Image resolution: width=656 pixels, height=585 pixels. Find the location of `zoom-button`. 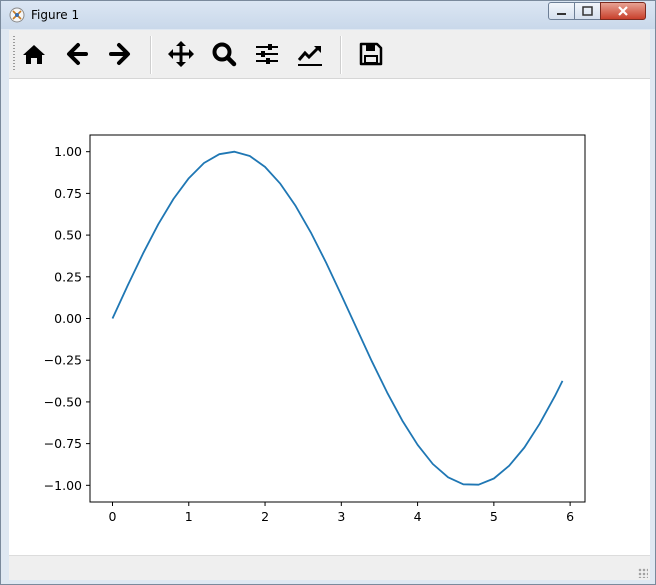

zoom-button is located at coordinates (224, 54).